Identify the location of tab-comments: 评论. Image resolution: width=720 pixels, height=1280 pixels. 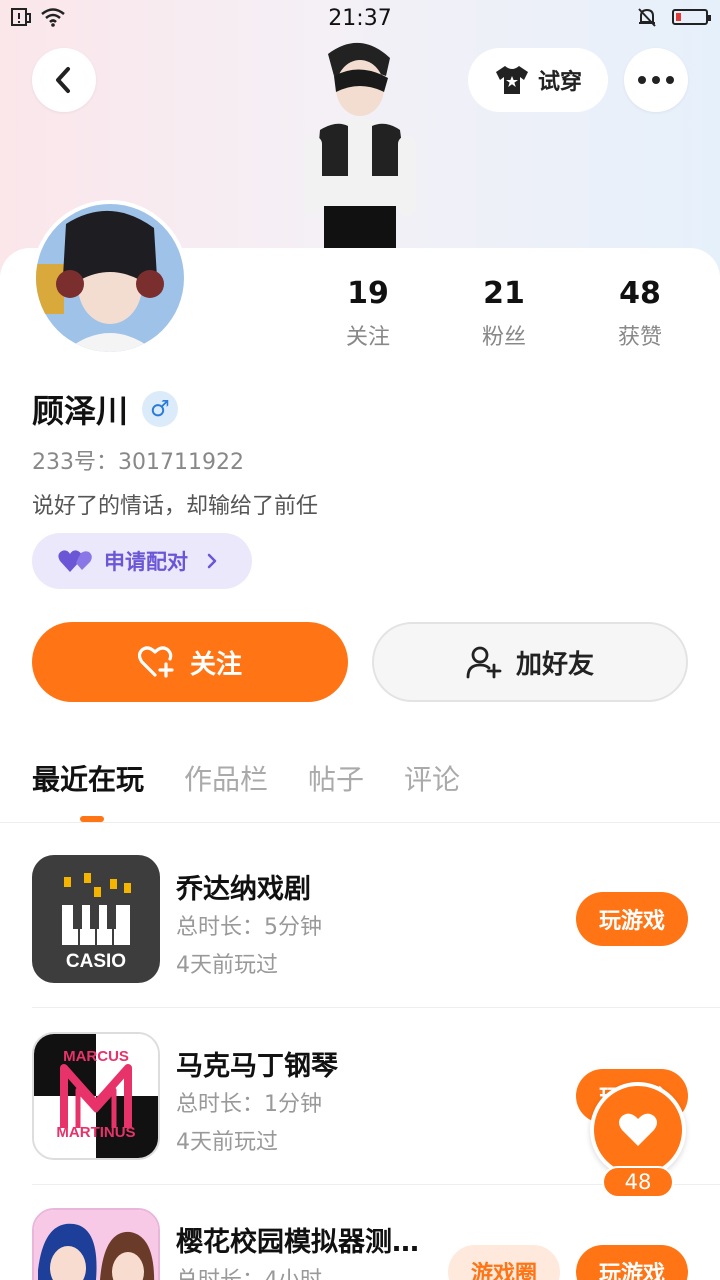
(432, 778).